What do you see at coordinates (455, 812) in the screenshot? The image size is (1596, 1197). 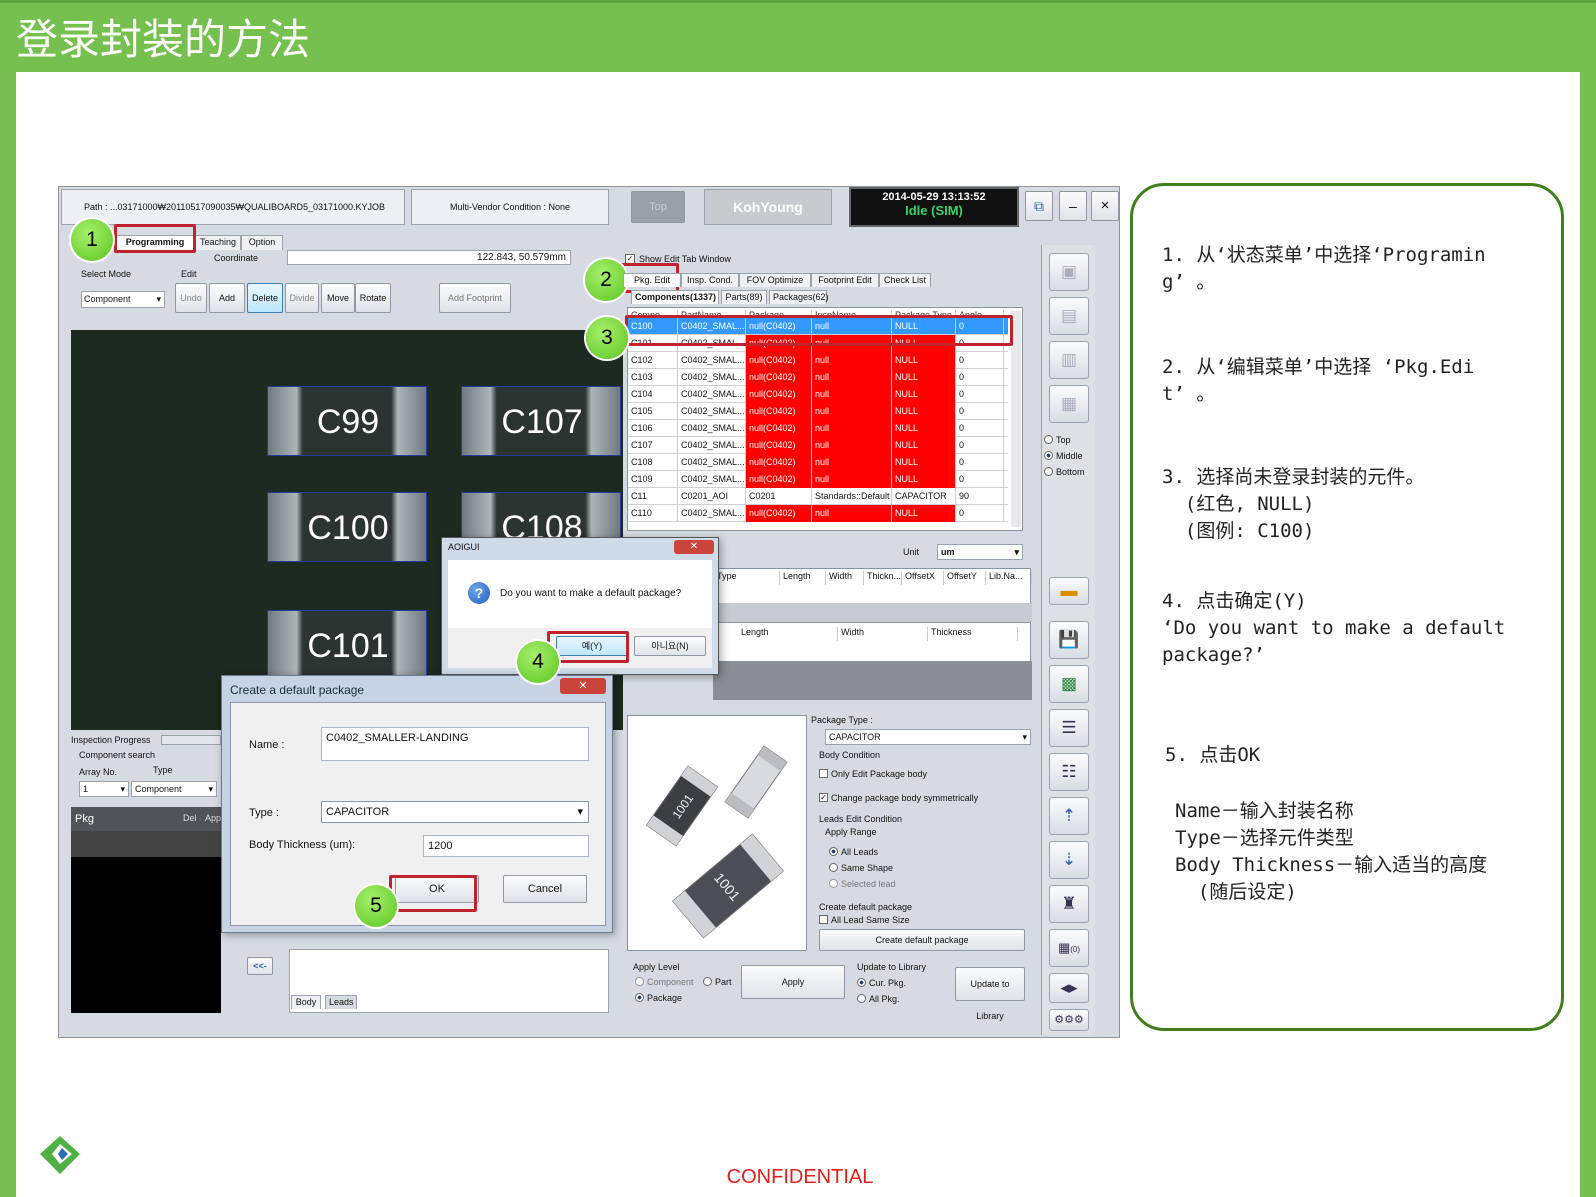 I see `type-select: CAPACITOR ▾` at bounding box center [455, 812].